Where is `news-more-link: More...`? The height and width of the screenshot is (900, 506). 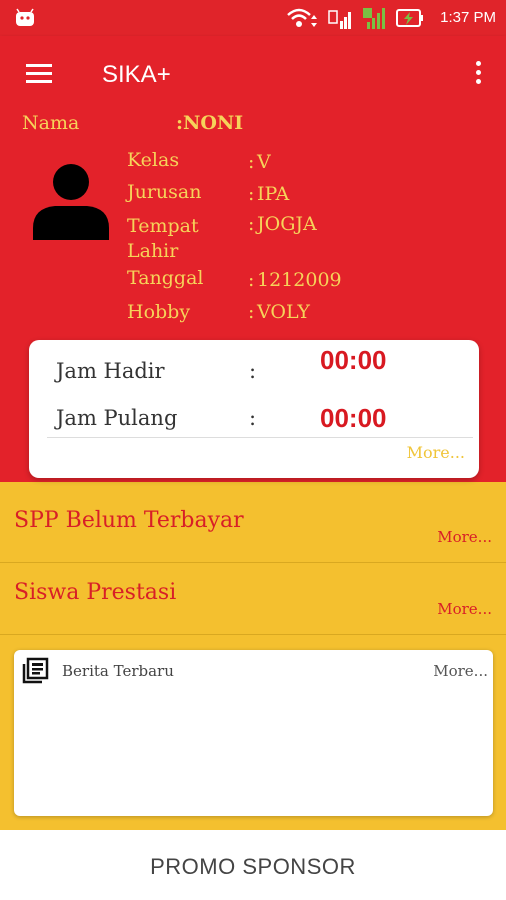
news-more-link: More... is located at coordinates (460, 671).